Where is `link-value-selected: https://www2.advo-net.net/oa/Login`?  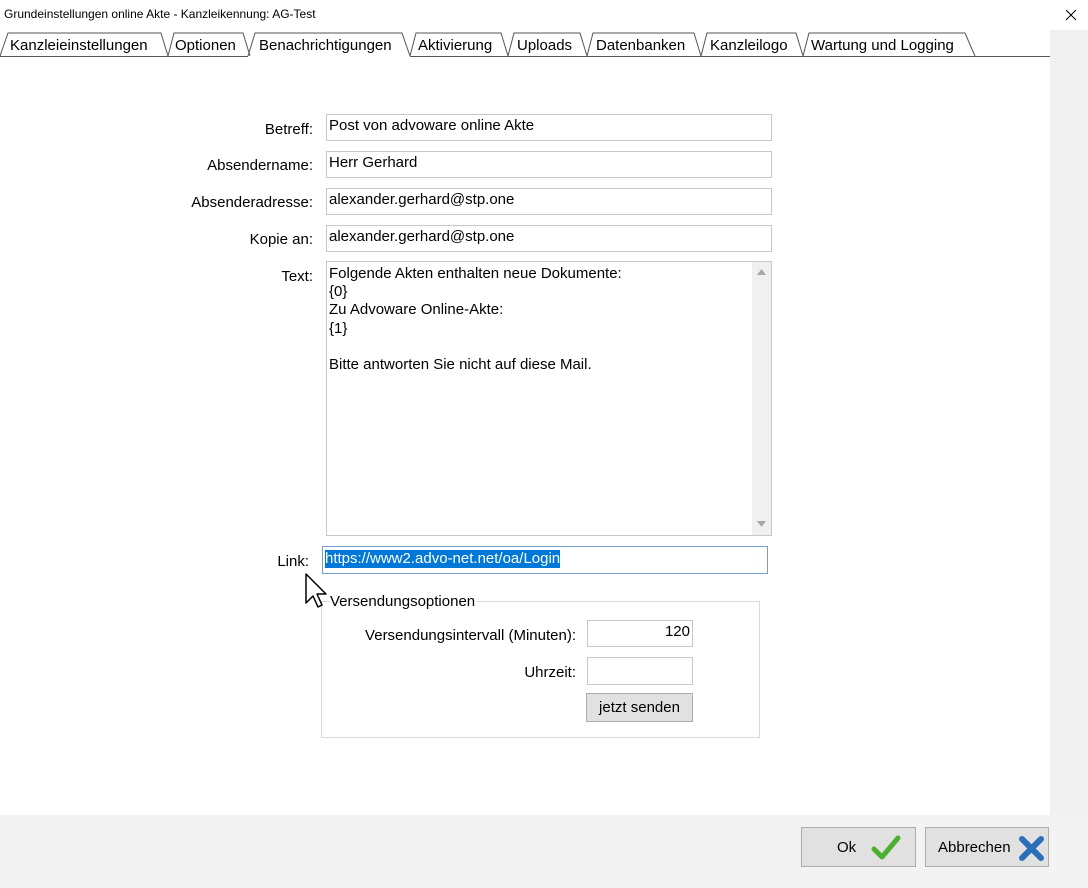
link-value-selected: https://www2.advo-net.net/oa/Login is located at coordinates (443, 559).